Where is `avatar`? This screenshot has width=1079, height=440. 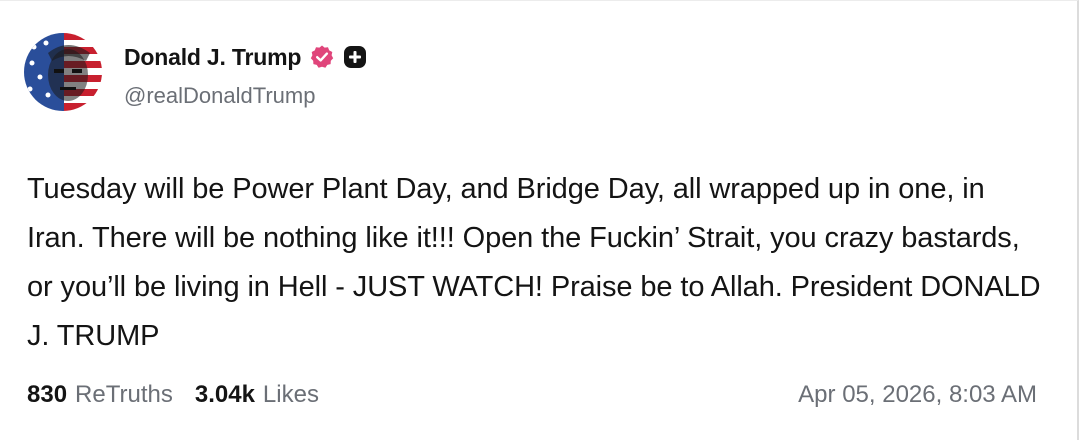
avatar is located at coordinates (63, 72).